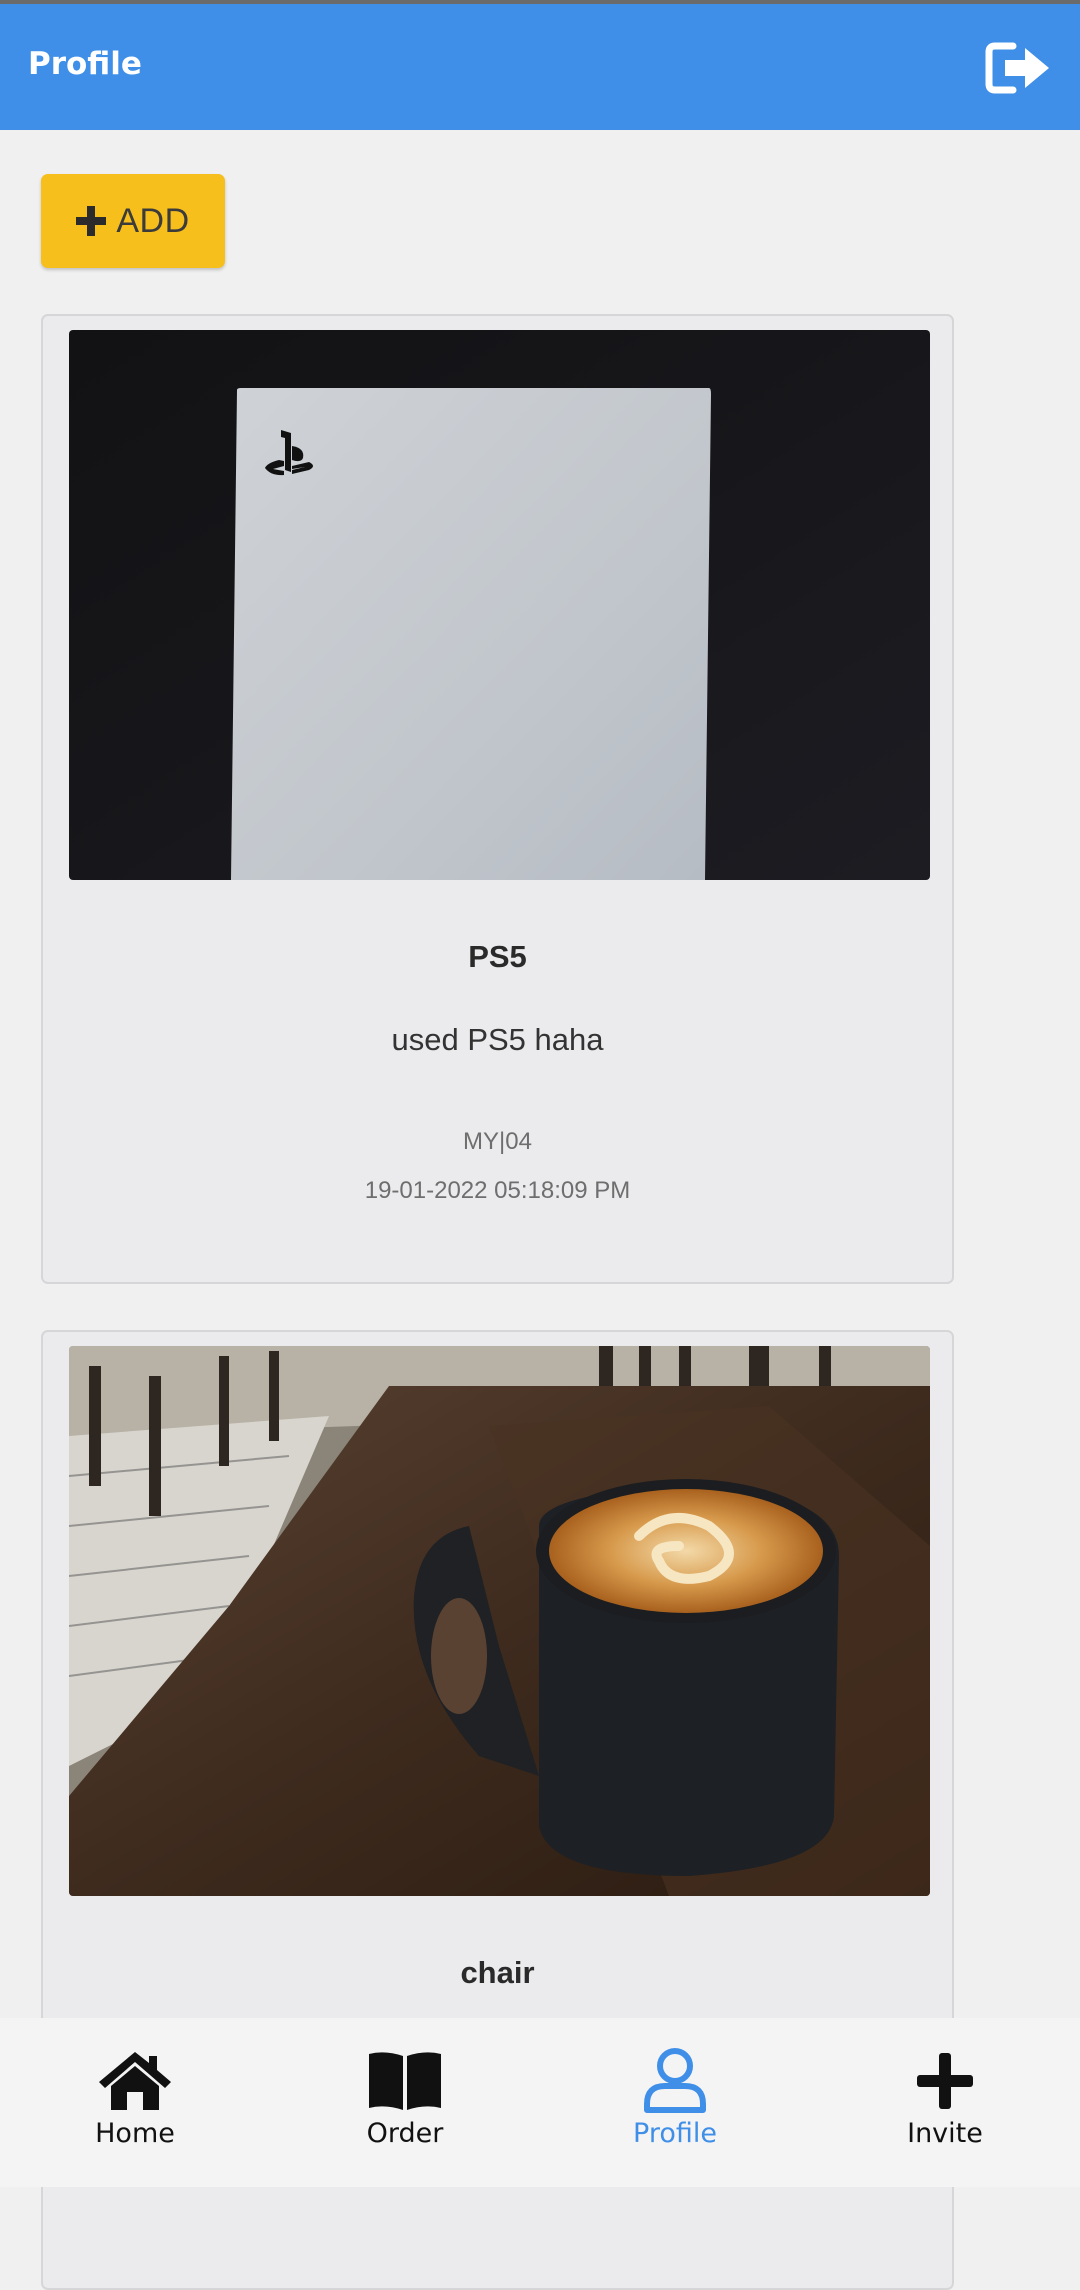 The width and height of the screenshot is (1080, 2290). Describe the element at coordinates (497, 1039) in the screenshot. I see `post-description: used PS5 haha` at that location.